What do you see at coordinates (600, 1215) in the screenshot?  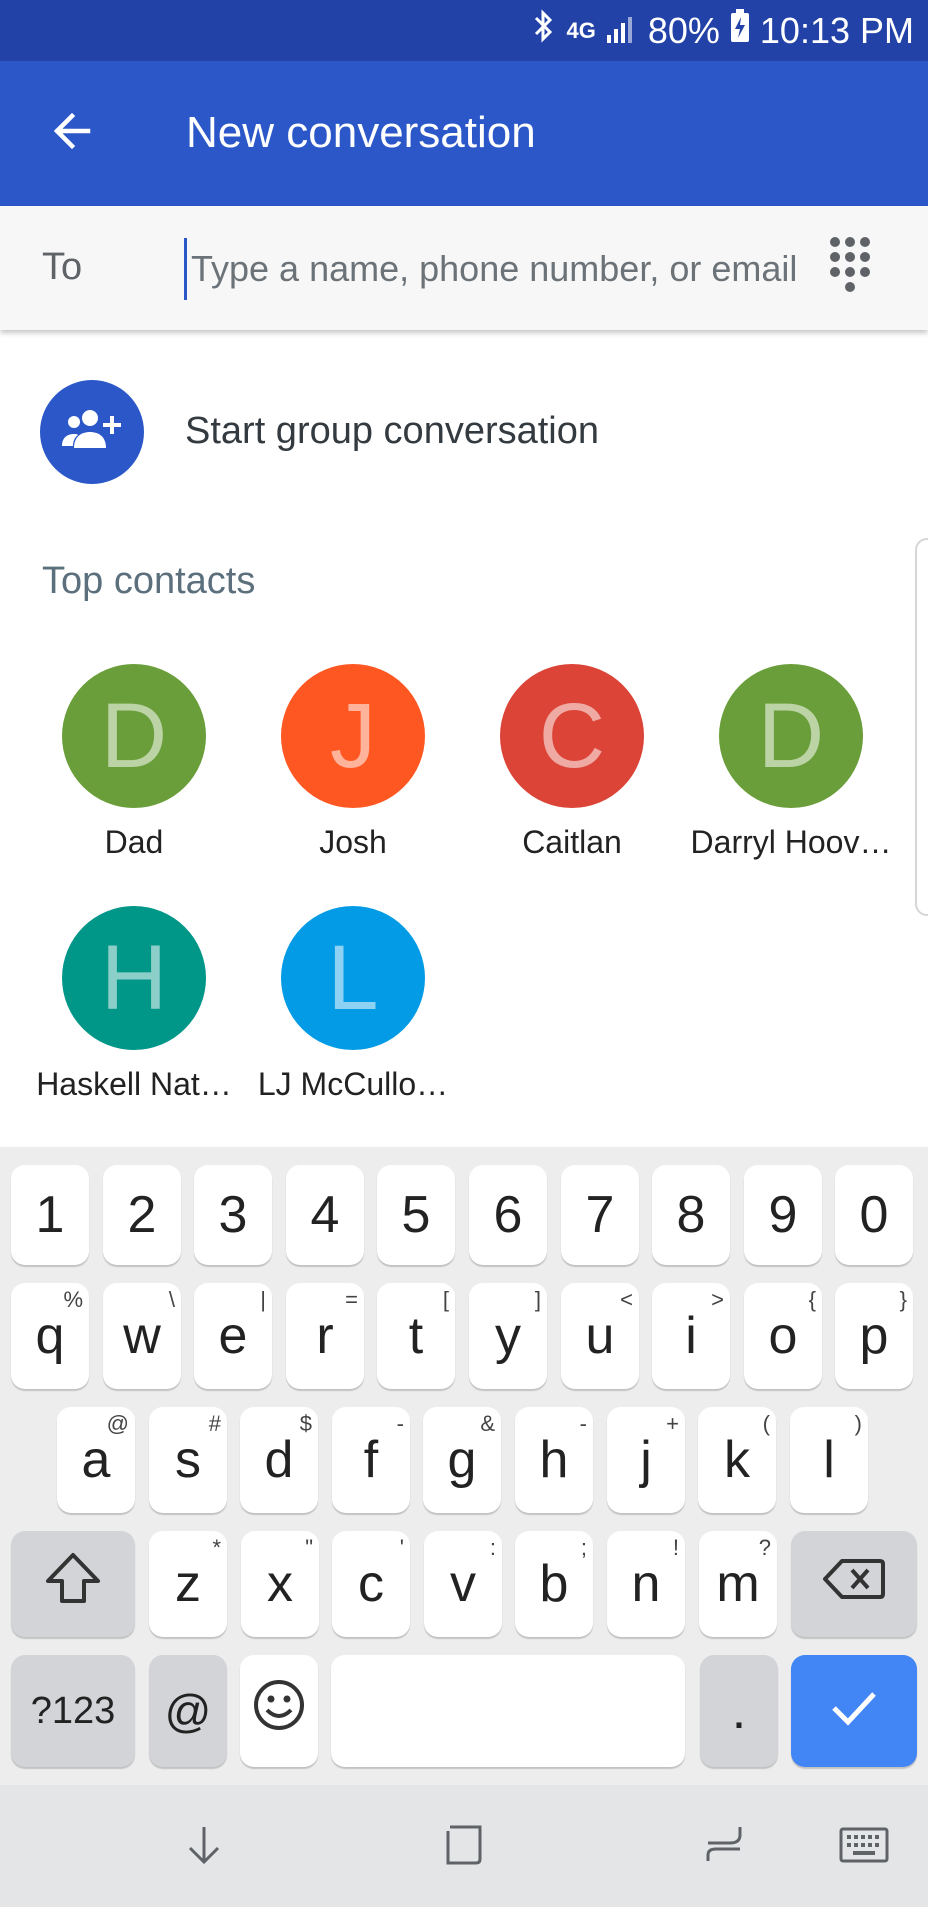 I see `key-7: 7` at bounding box center [600, 1215].